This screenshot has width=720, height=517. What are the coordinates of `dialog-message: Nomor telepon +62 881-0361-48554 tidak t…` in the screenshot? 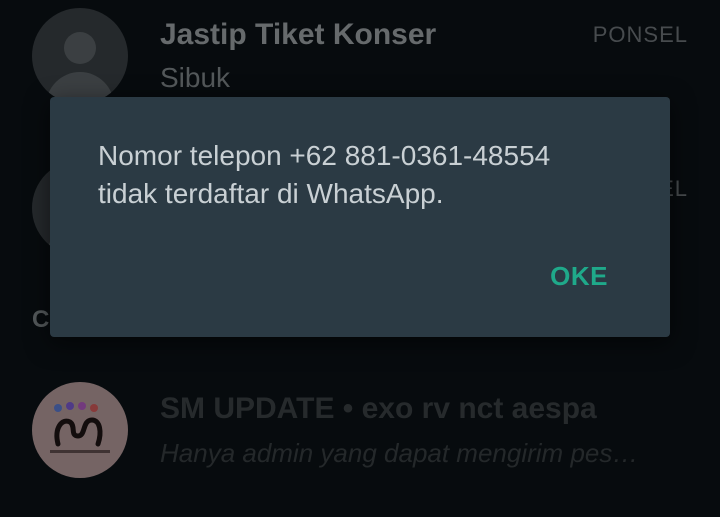 It's located at (368, 175).